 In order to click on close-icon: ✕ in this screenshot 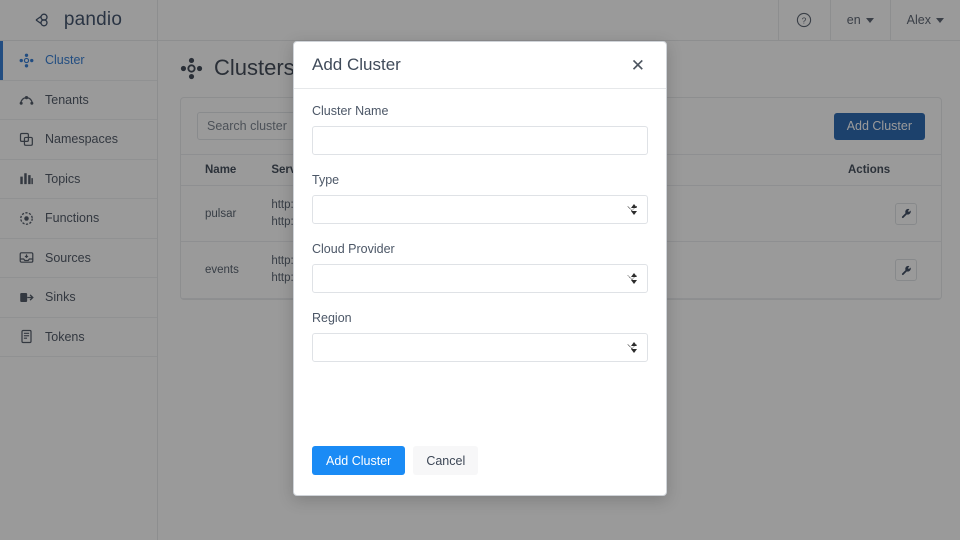, I will do `click(638, 65)`.